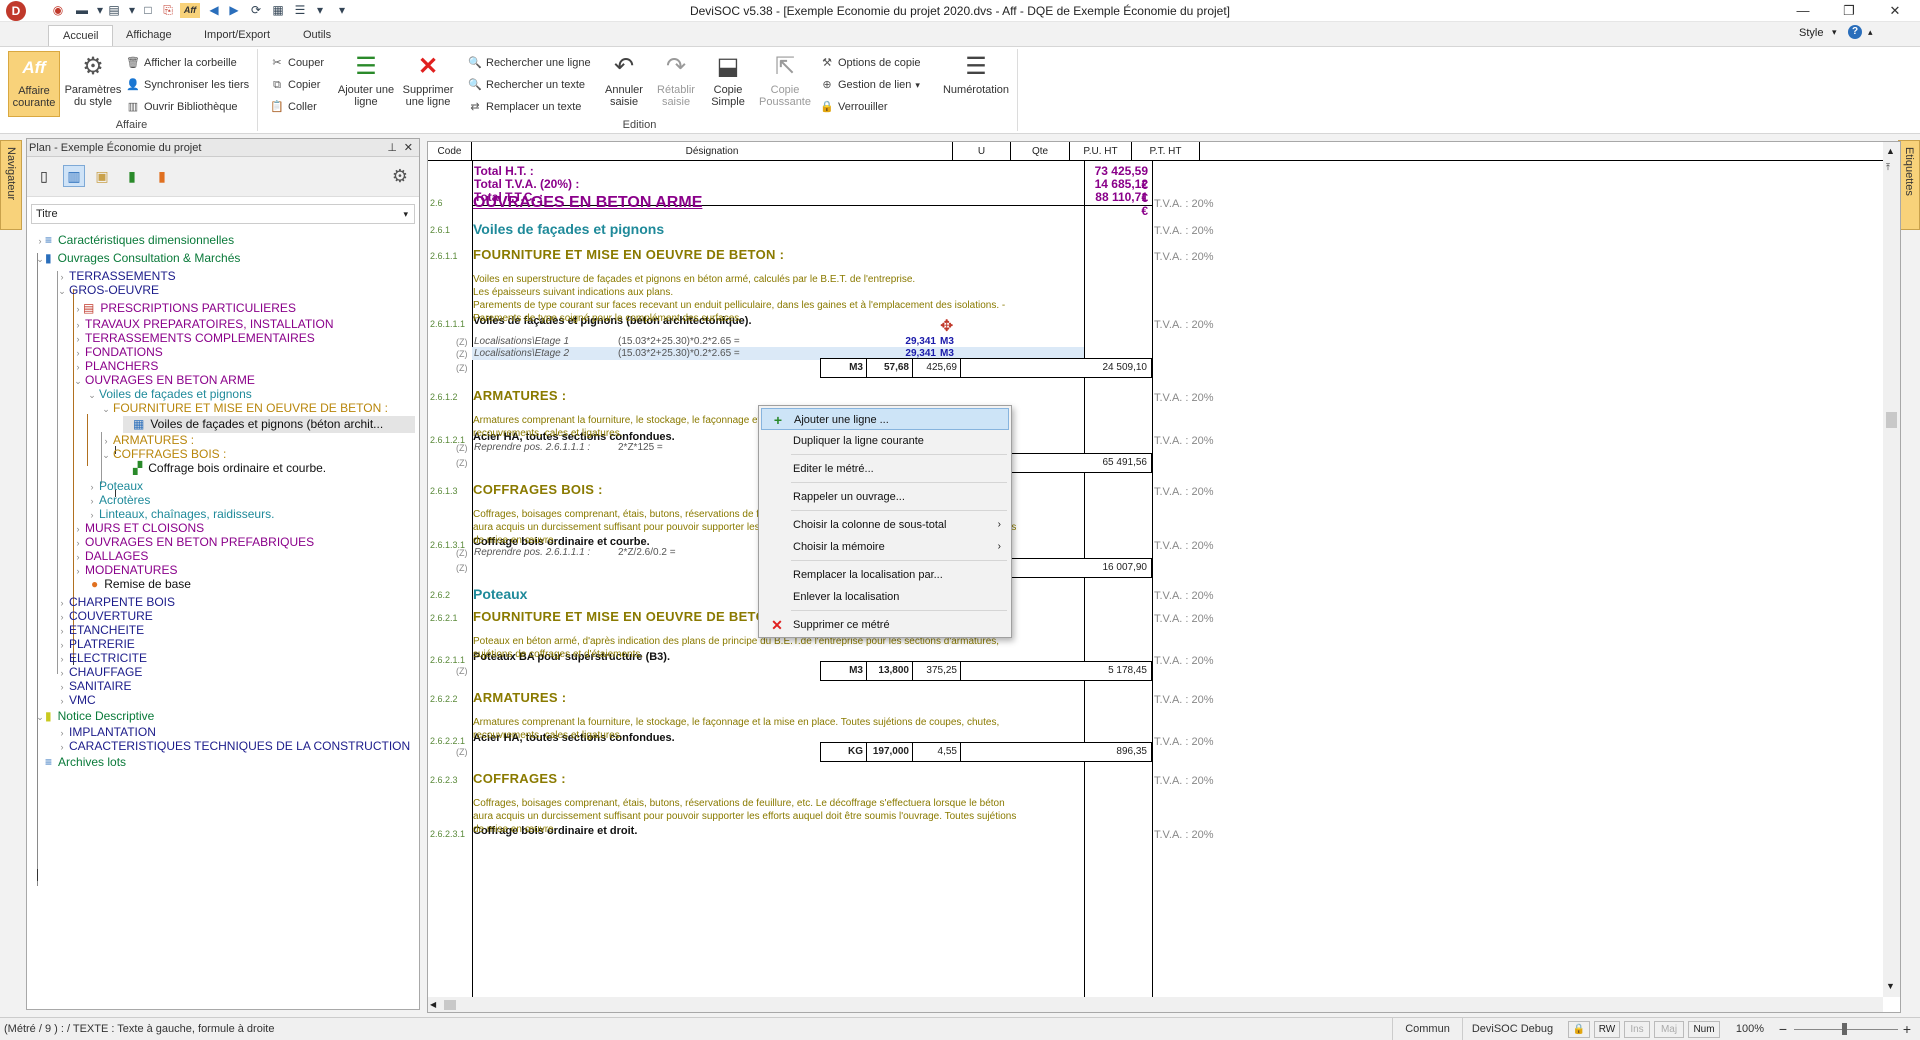 This screenshot has height=1040, width=1920. What do you see at coordinates (187, 85) in the screenshot?
I see `synchroniser-tiers-button: 👤 Synchroniser les tiers` at bounding box center [187, 85].